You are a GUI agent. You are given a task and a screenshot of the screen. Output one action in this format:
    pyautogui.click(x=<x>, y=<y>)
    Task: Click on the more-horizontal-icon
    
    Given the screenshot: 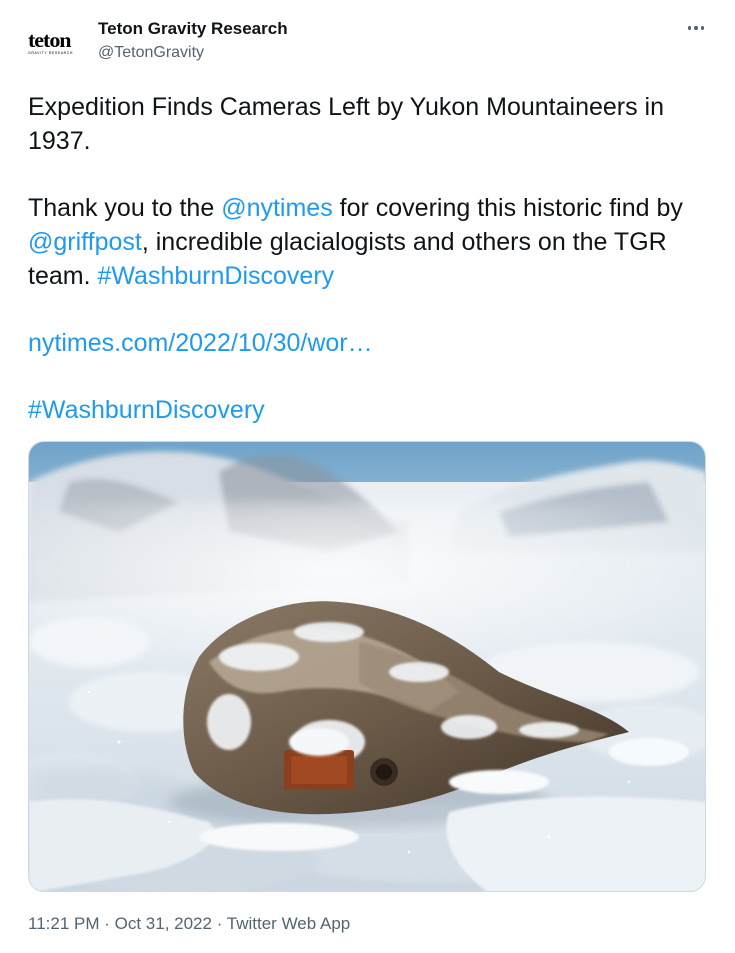 What is the action you would take?
    pyautogui.click(x=696, y=28)
    